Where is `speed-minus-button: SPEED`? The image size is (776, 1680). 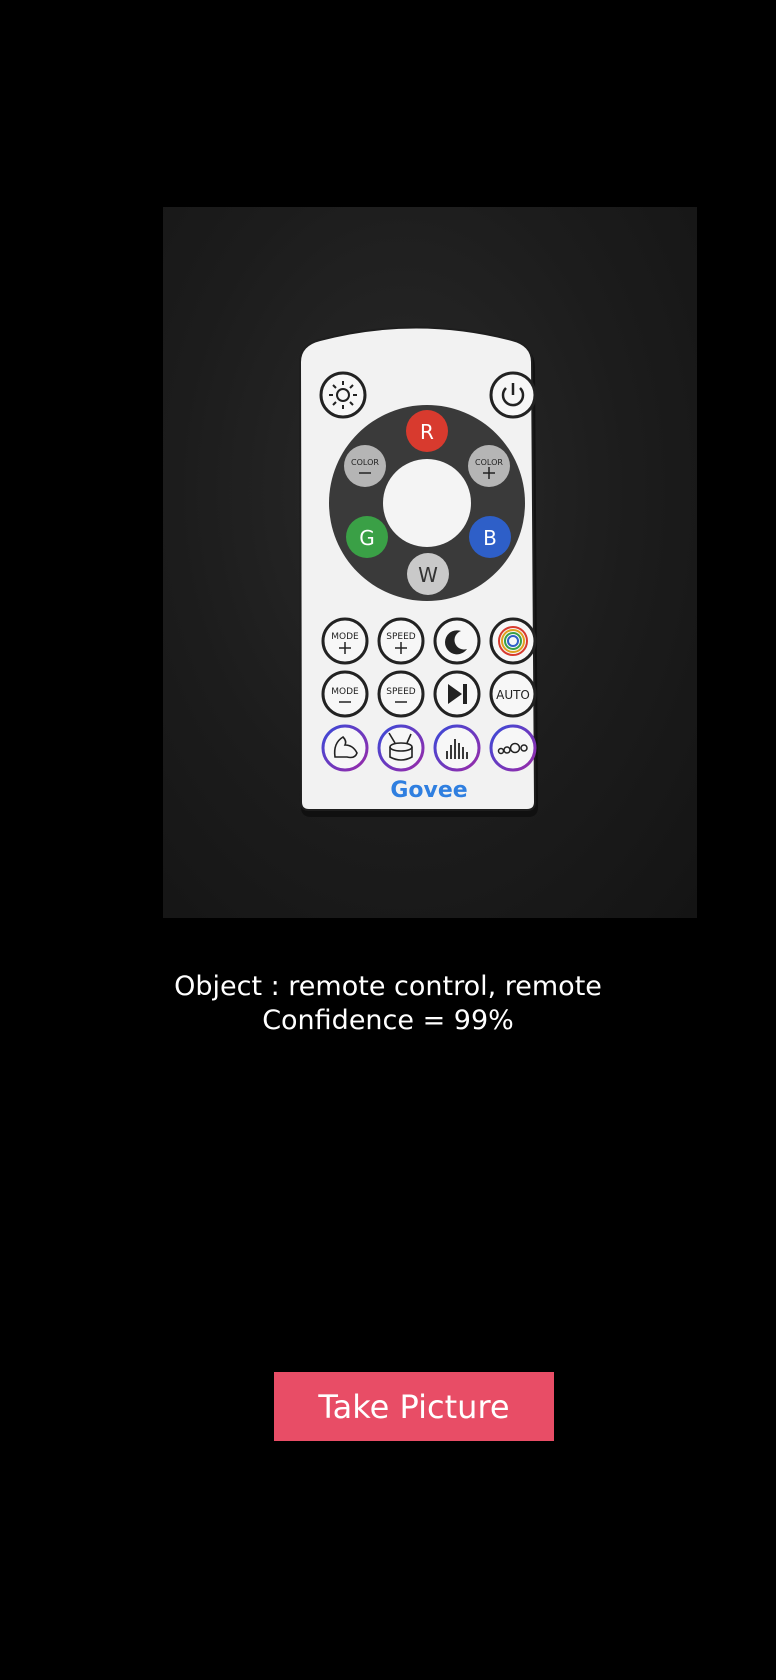
speed-minus-button: SPEED is located at coordinates (401, 694).